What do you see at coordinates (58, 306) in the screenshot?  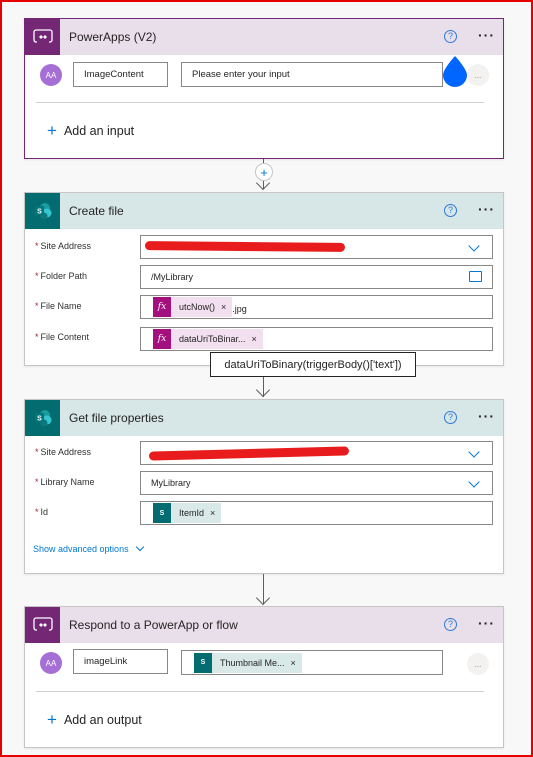 I see `field-label-file-name: * File Name` at bounding box center [58, 306].